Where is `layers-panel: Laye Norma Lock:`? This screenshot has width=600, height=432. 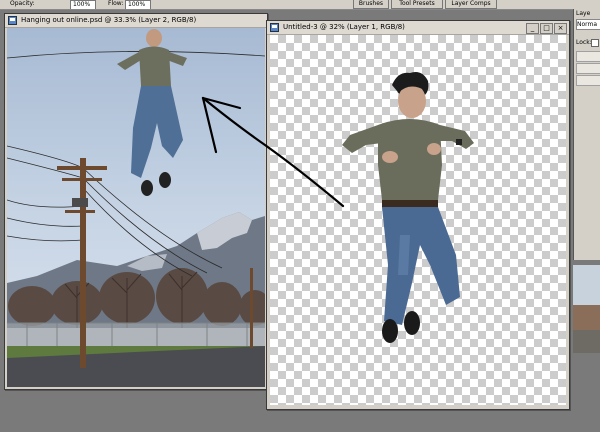
layers-panel: Laye Norma Lock: is located at coordinates (586, 134).